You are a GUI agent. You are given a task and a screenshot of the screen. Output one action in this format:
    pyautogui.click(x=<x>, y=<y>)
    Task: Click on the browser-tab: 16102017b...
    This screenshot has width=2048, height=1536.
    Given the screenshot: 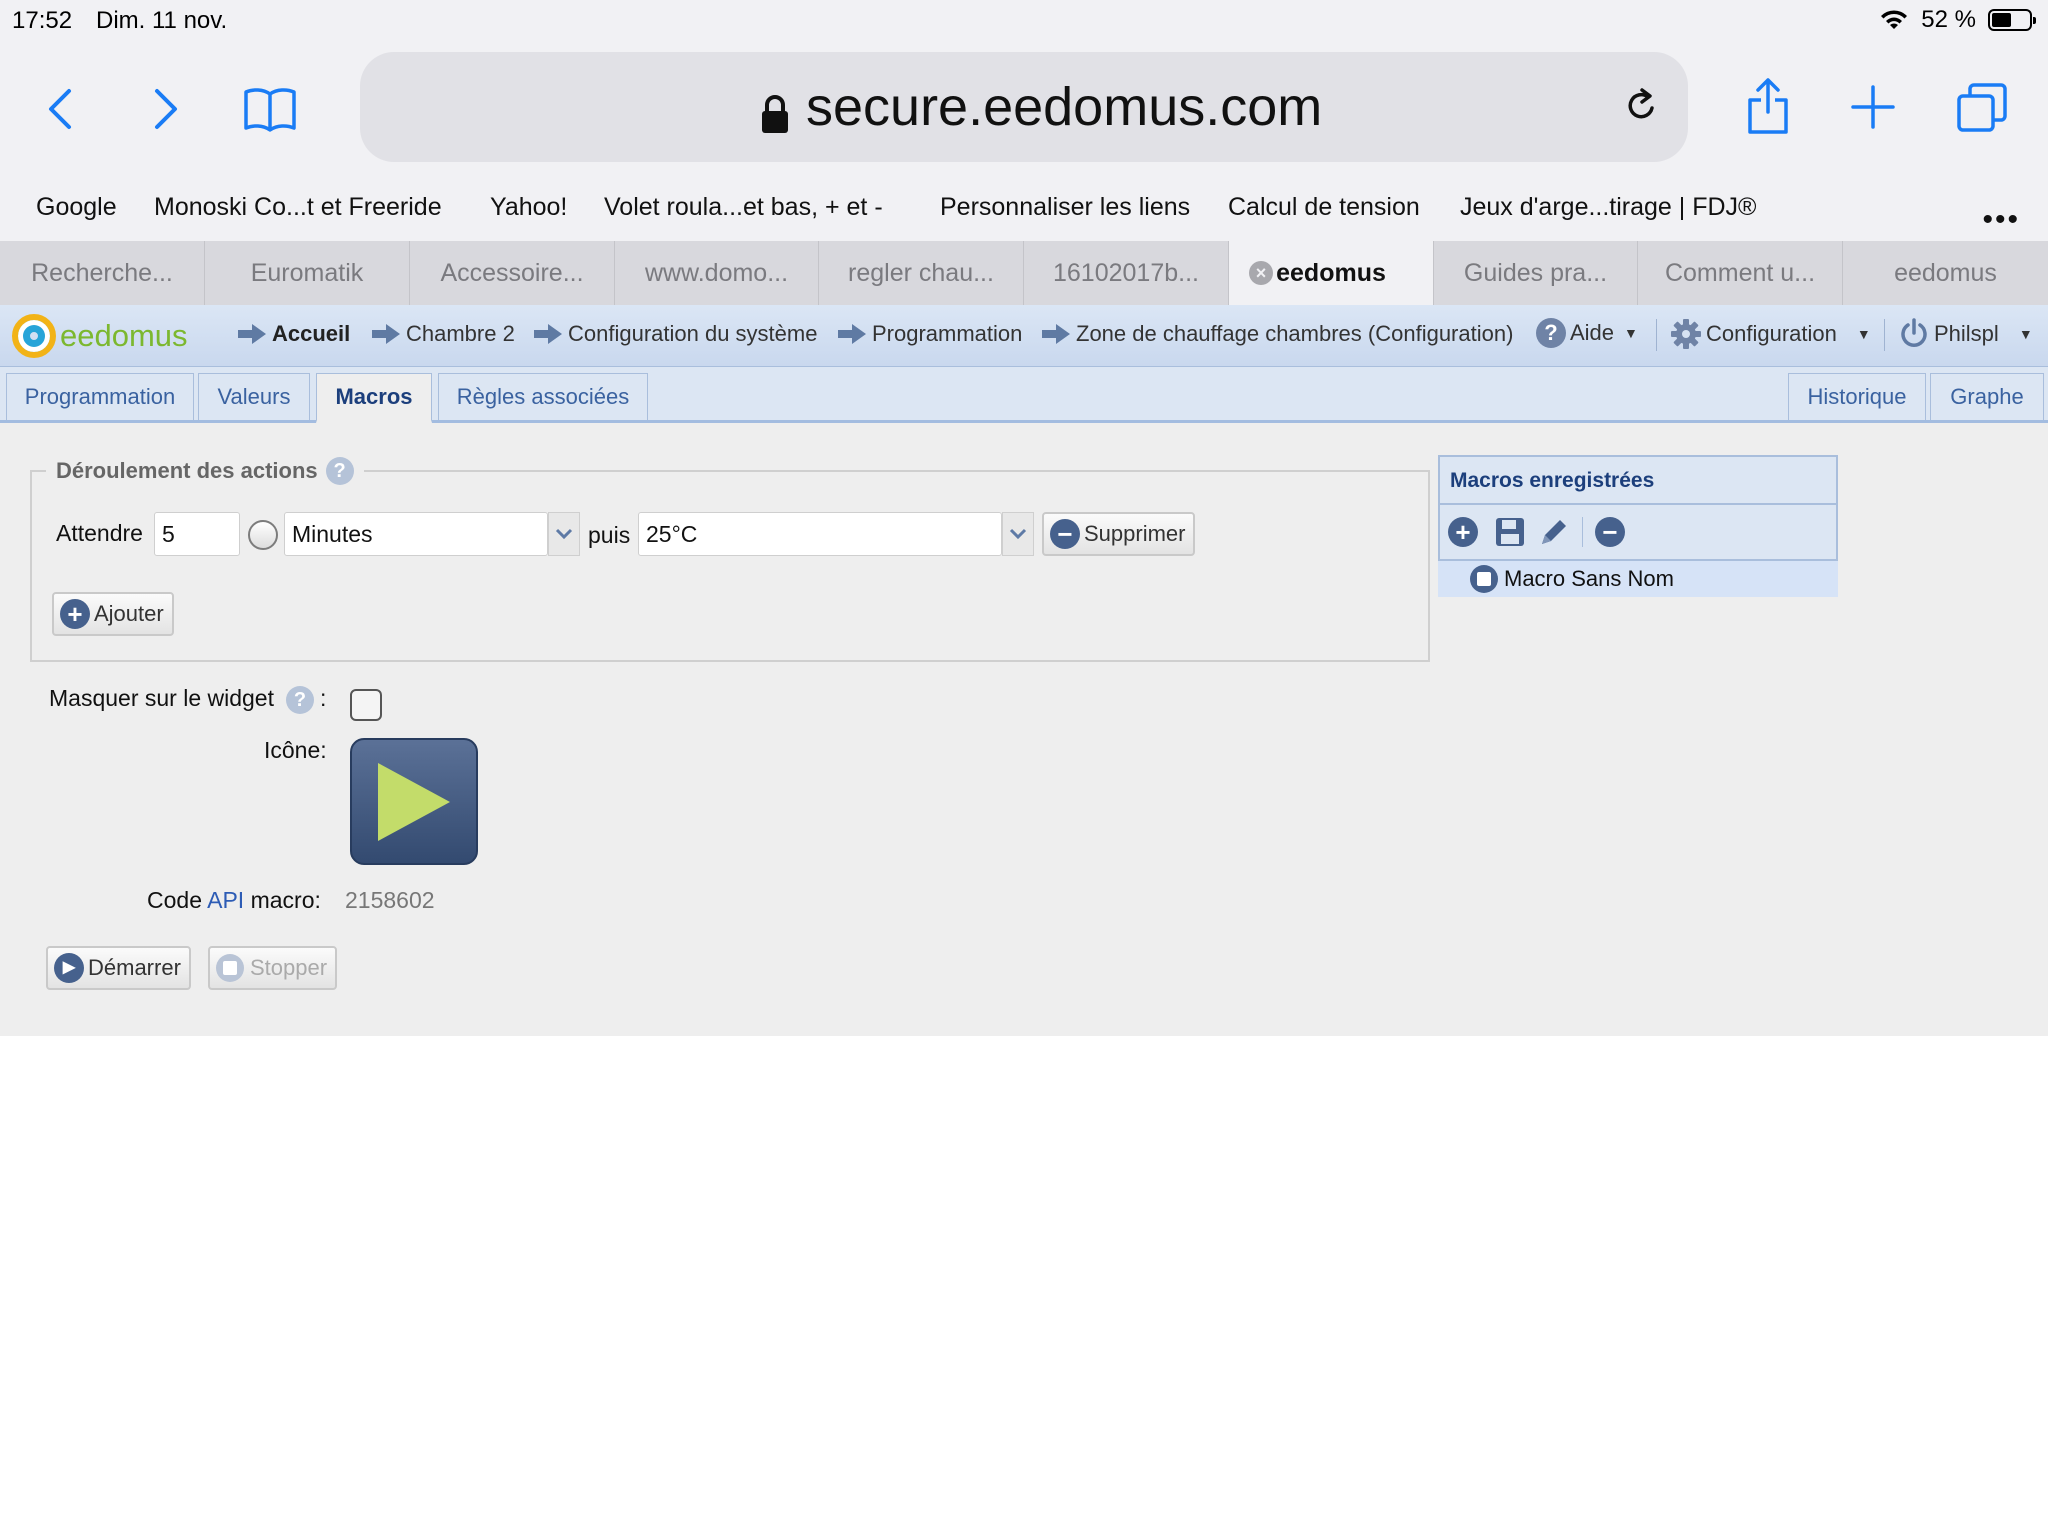 What is the action you would take?
    pyautogui.click(x=1126, y=273)
    